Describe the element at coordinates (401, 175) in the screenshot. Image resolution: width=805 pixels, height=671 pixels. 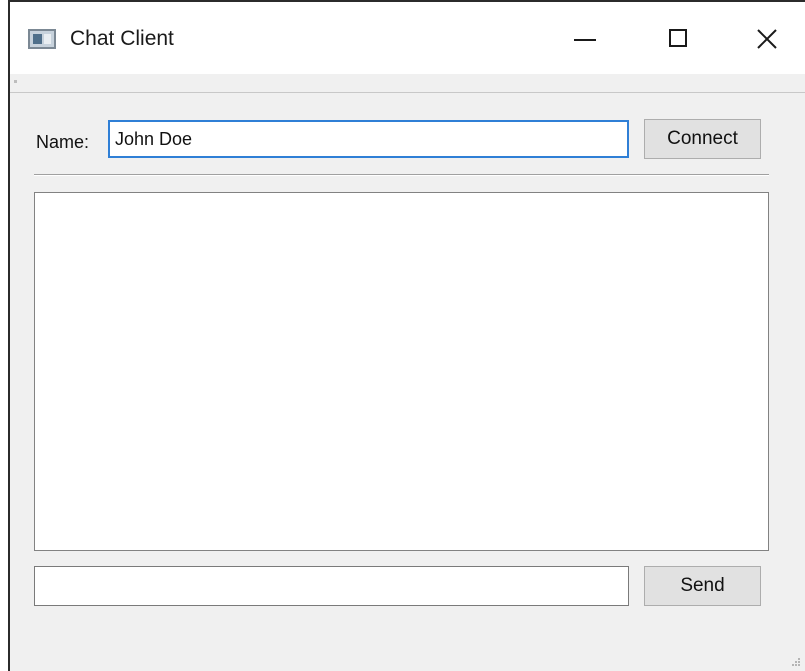
I see `separator-line` at that location.